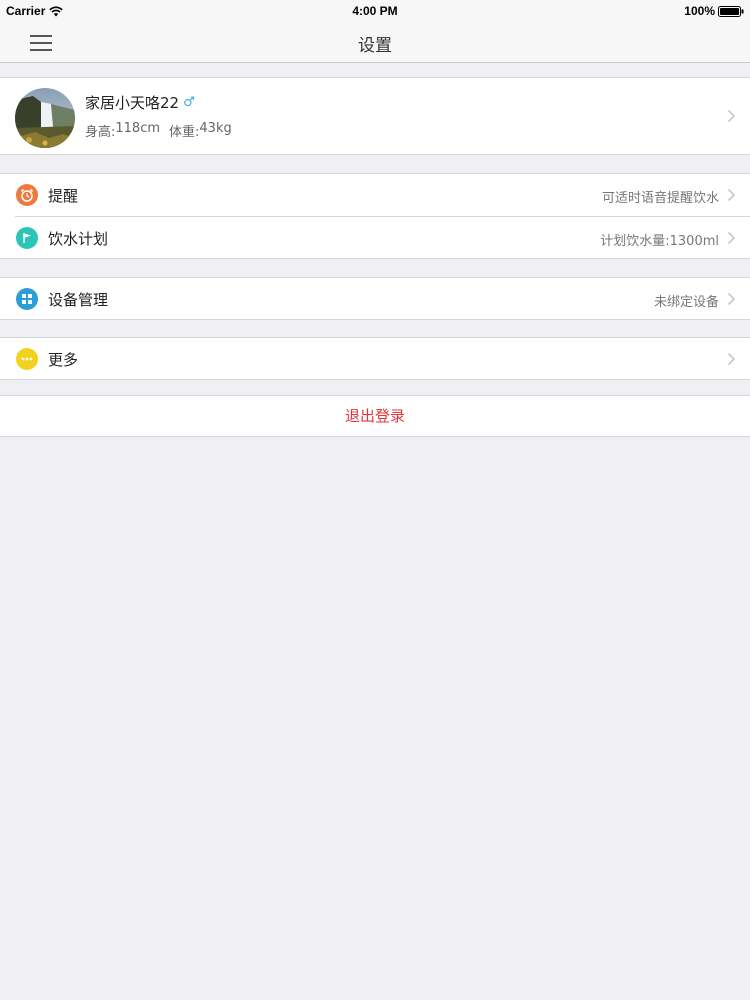 The image size is (750, 1000). I want to click on alarm-clock-icon, so click(27, 195).